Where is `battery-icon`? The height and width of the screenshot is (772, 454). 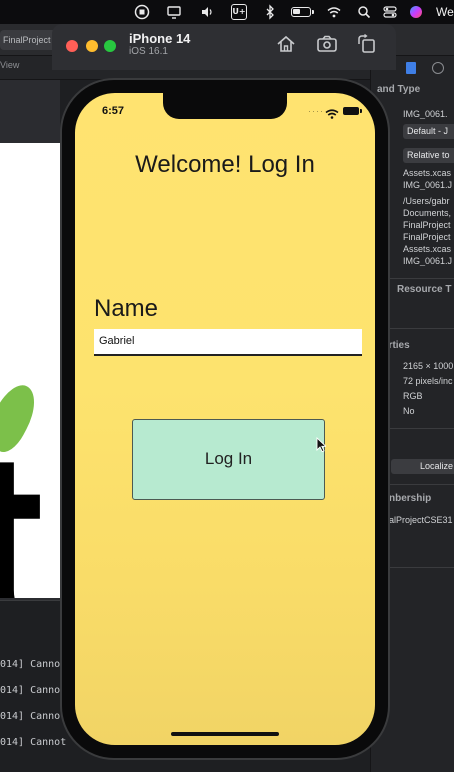
battery-icon is located at coordinates (302, 12).